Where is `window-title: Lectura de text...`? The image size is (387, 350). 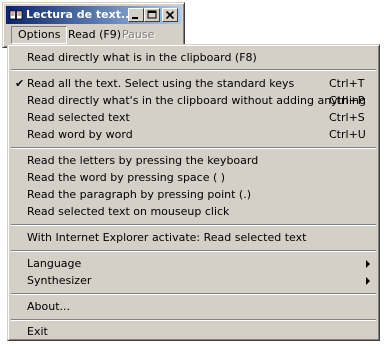
window-title: Lectura de text... is located at coordinates (80, 14).